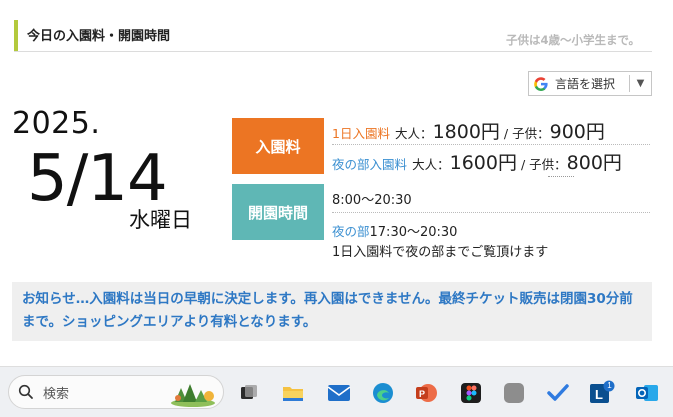 Image resolution: width=673 pixels, height=417 pixels. What do you see at coordinates (193, 395) in the screenshot?
I see `search-highlight-icon` at bounding box center [193, 395].